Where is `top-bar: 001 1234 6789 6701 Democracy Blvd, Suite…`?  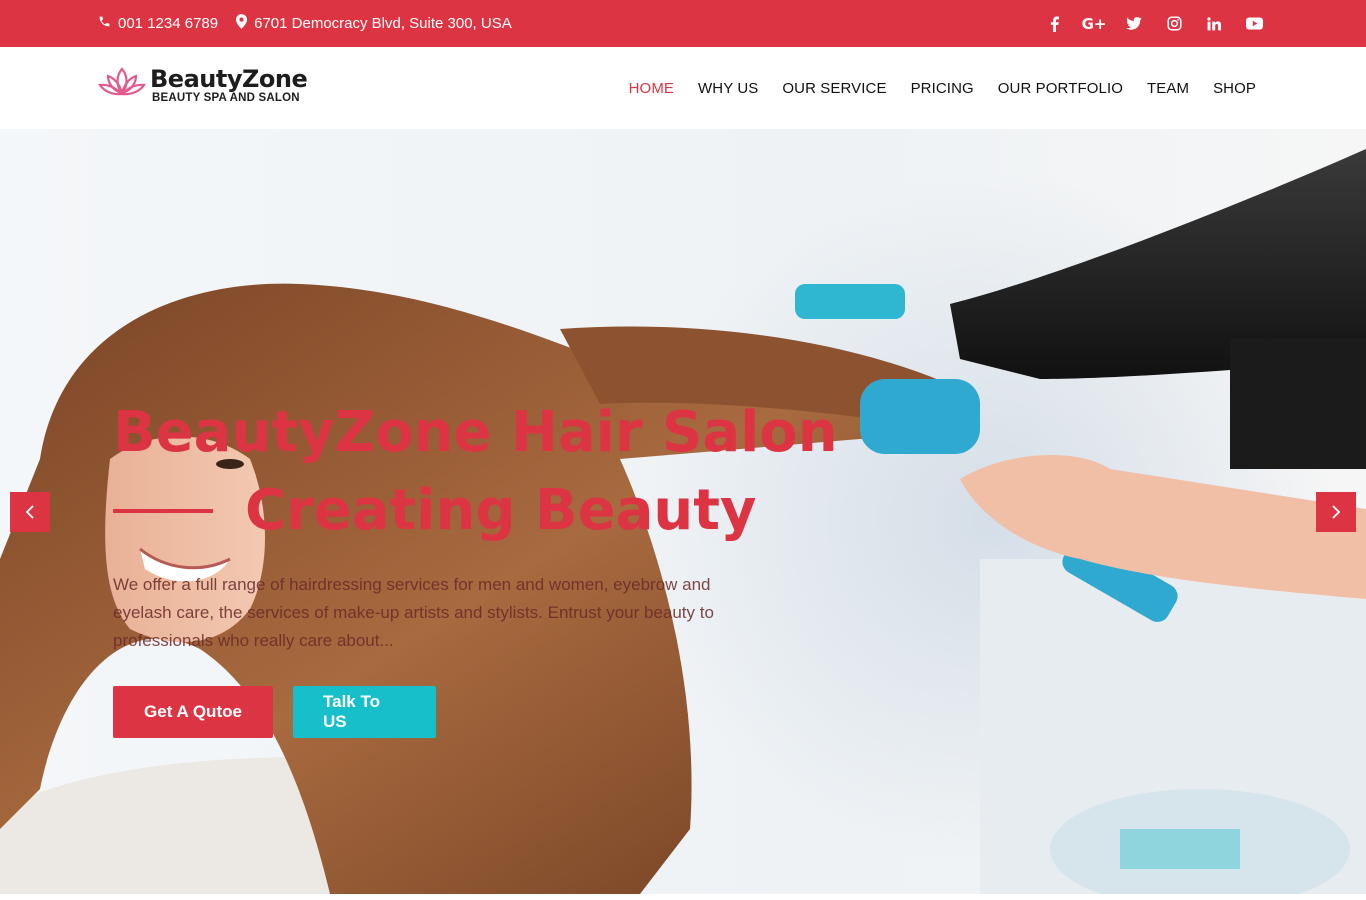 top-bar: 001 1234 6789 6701 Democracy Blvd, Suite… is located at coordinates (683, 23).